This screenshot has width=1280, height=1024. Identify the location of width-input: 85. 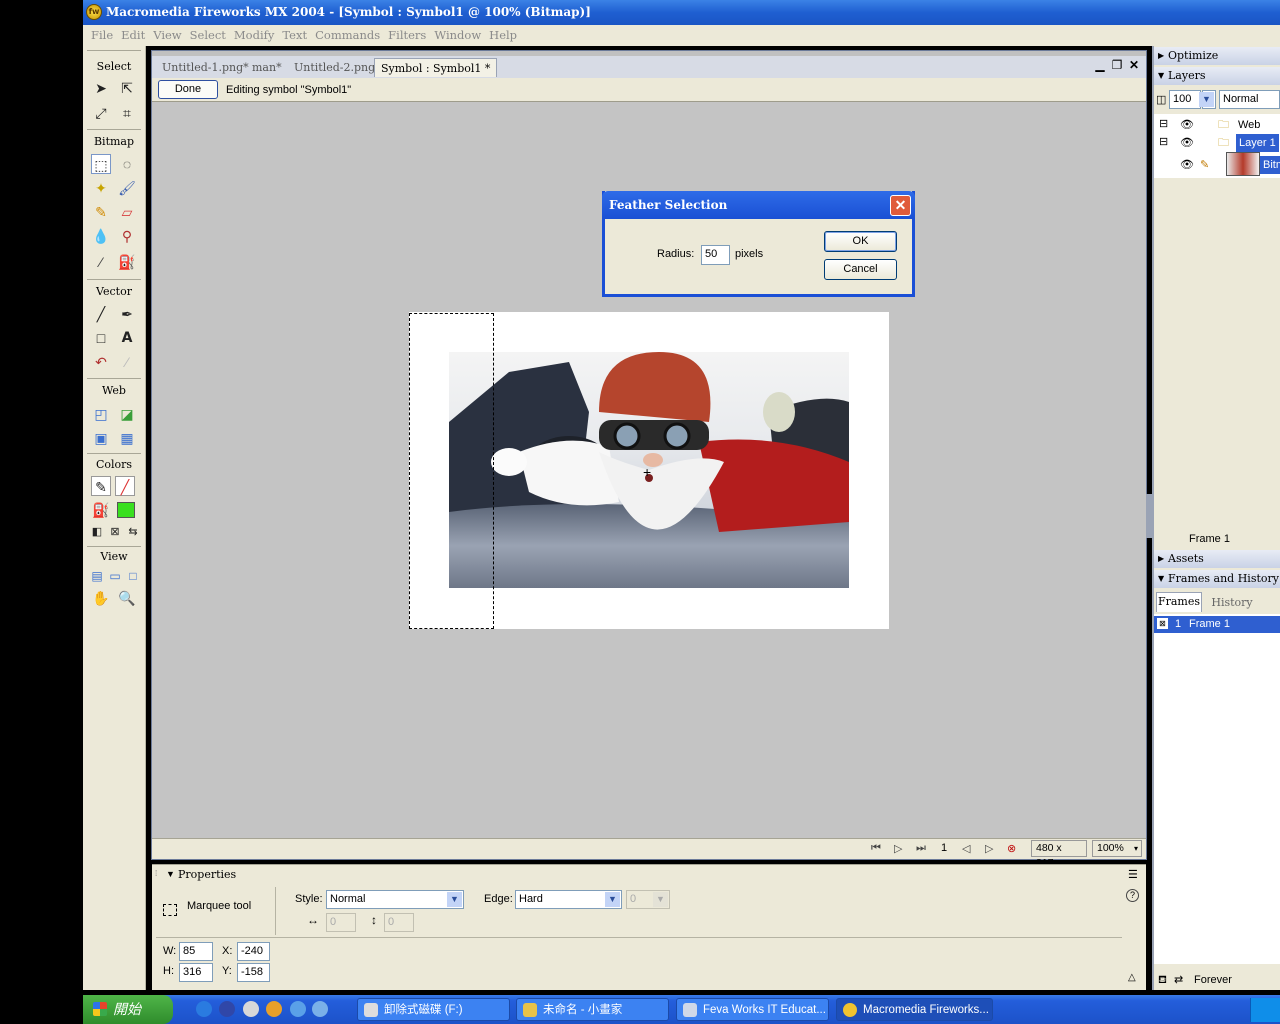
(196, 951).